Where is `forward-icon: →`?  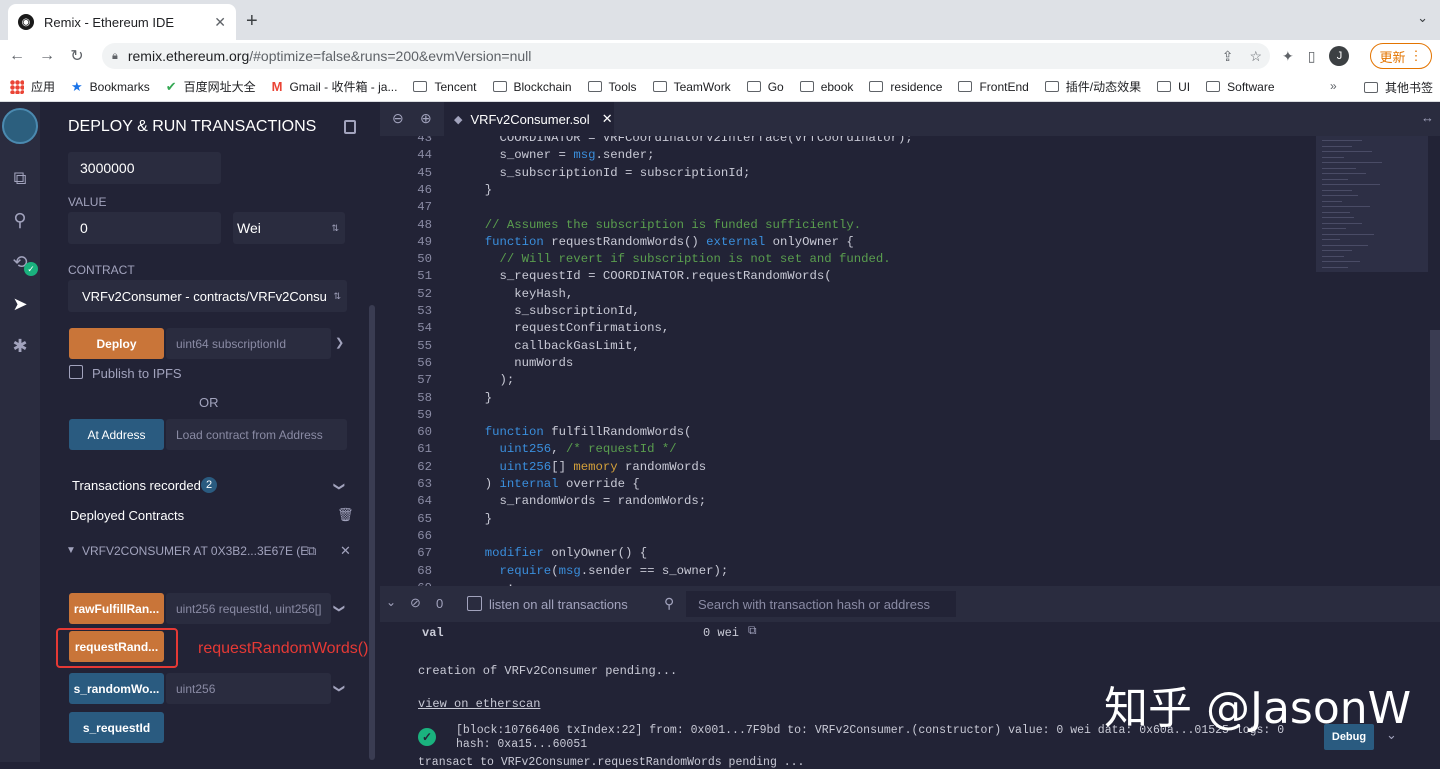 forward-icon: → is located at coordinates (47, 56).